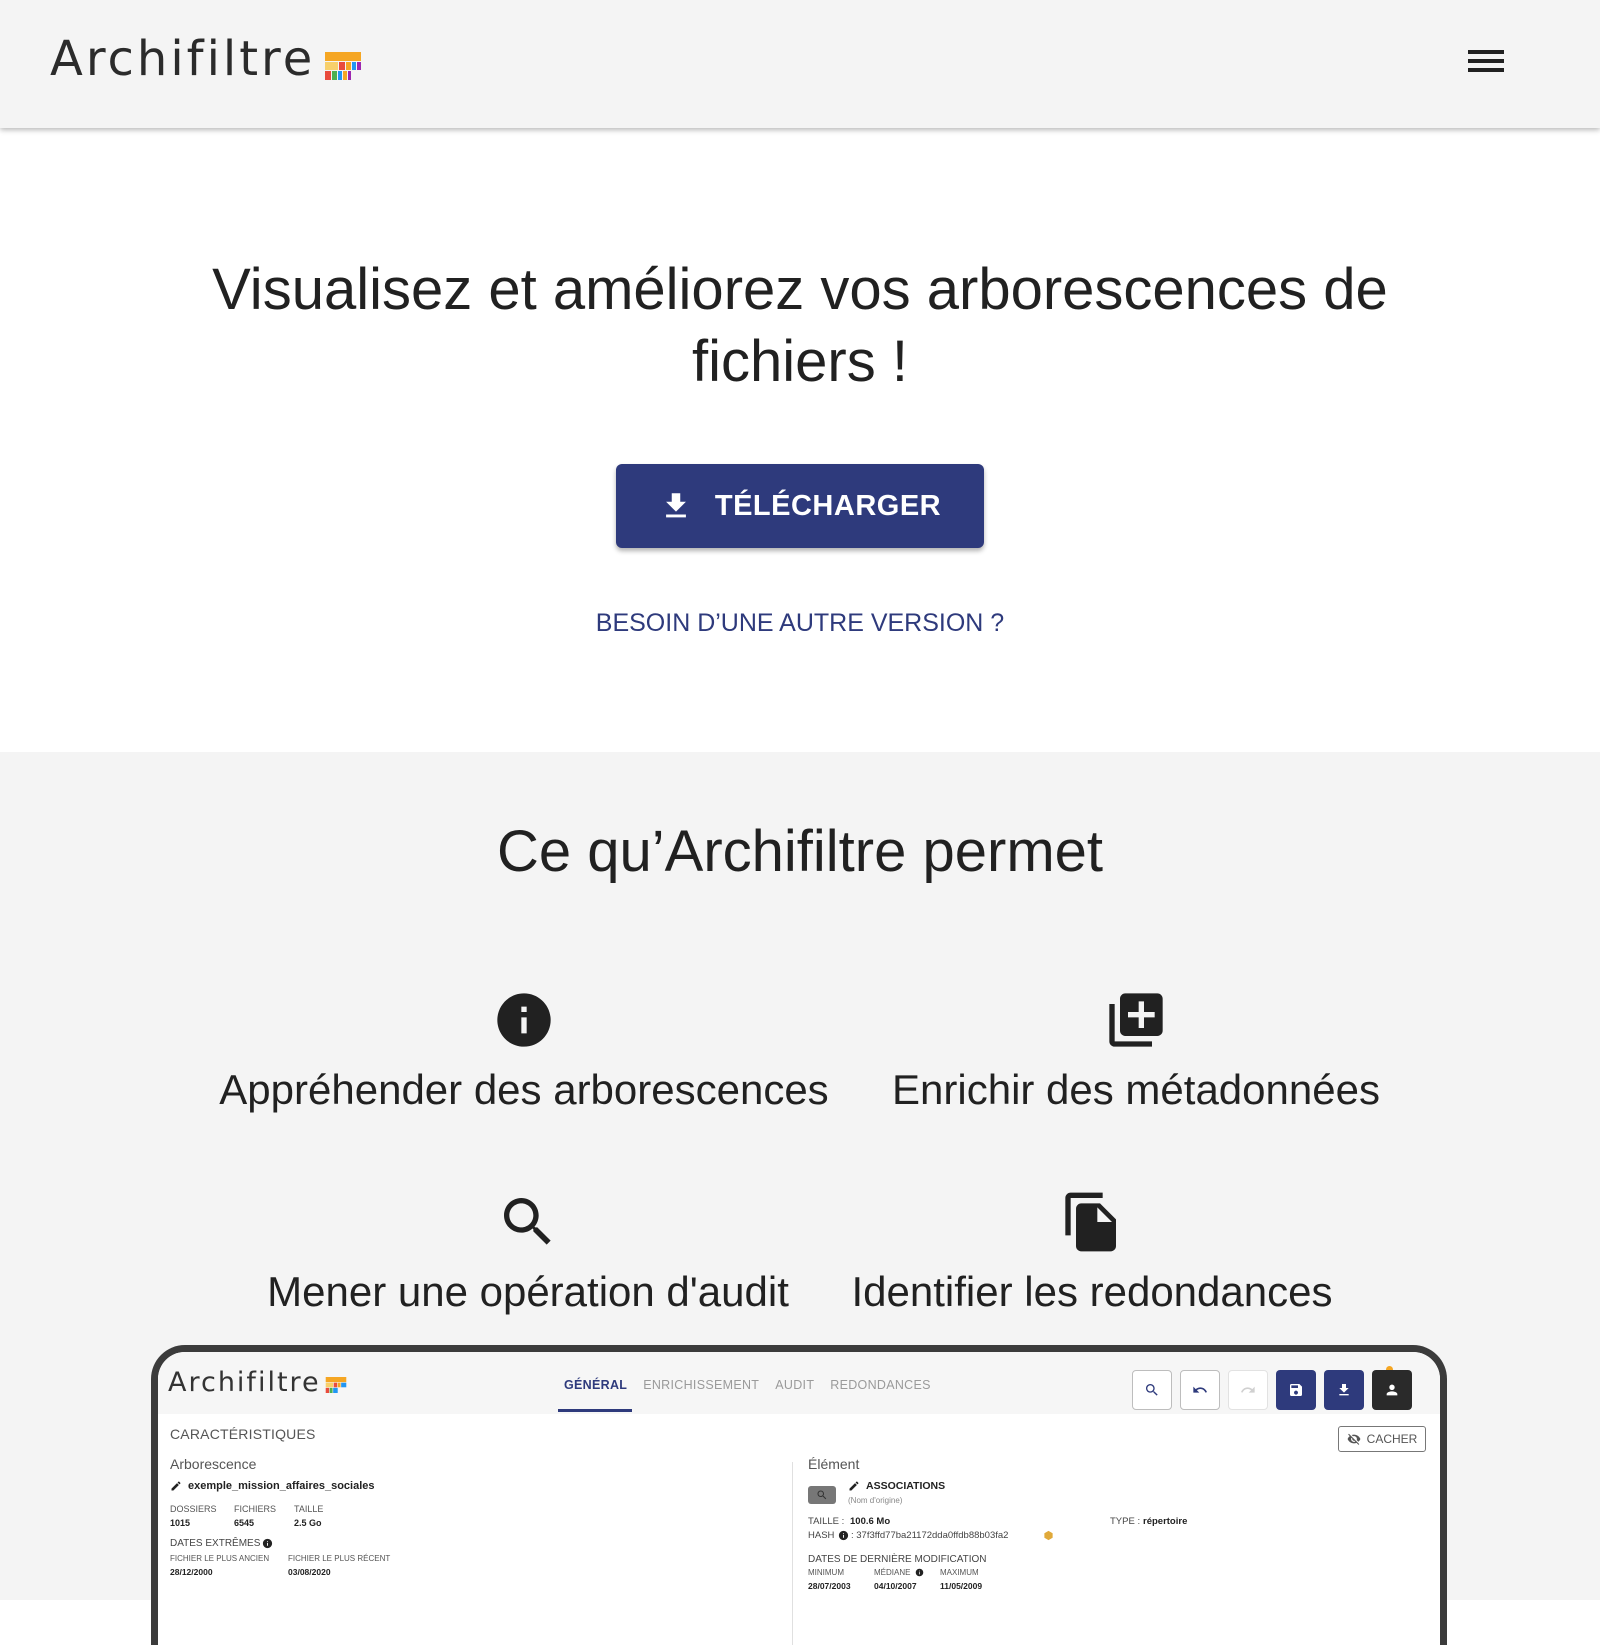 The height and width of the screenshot is (1645, 1600). I want to click on stat-label: FICHIERS, so click(255, 1509).